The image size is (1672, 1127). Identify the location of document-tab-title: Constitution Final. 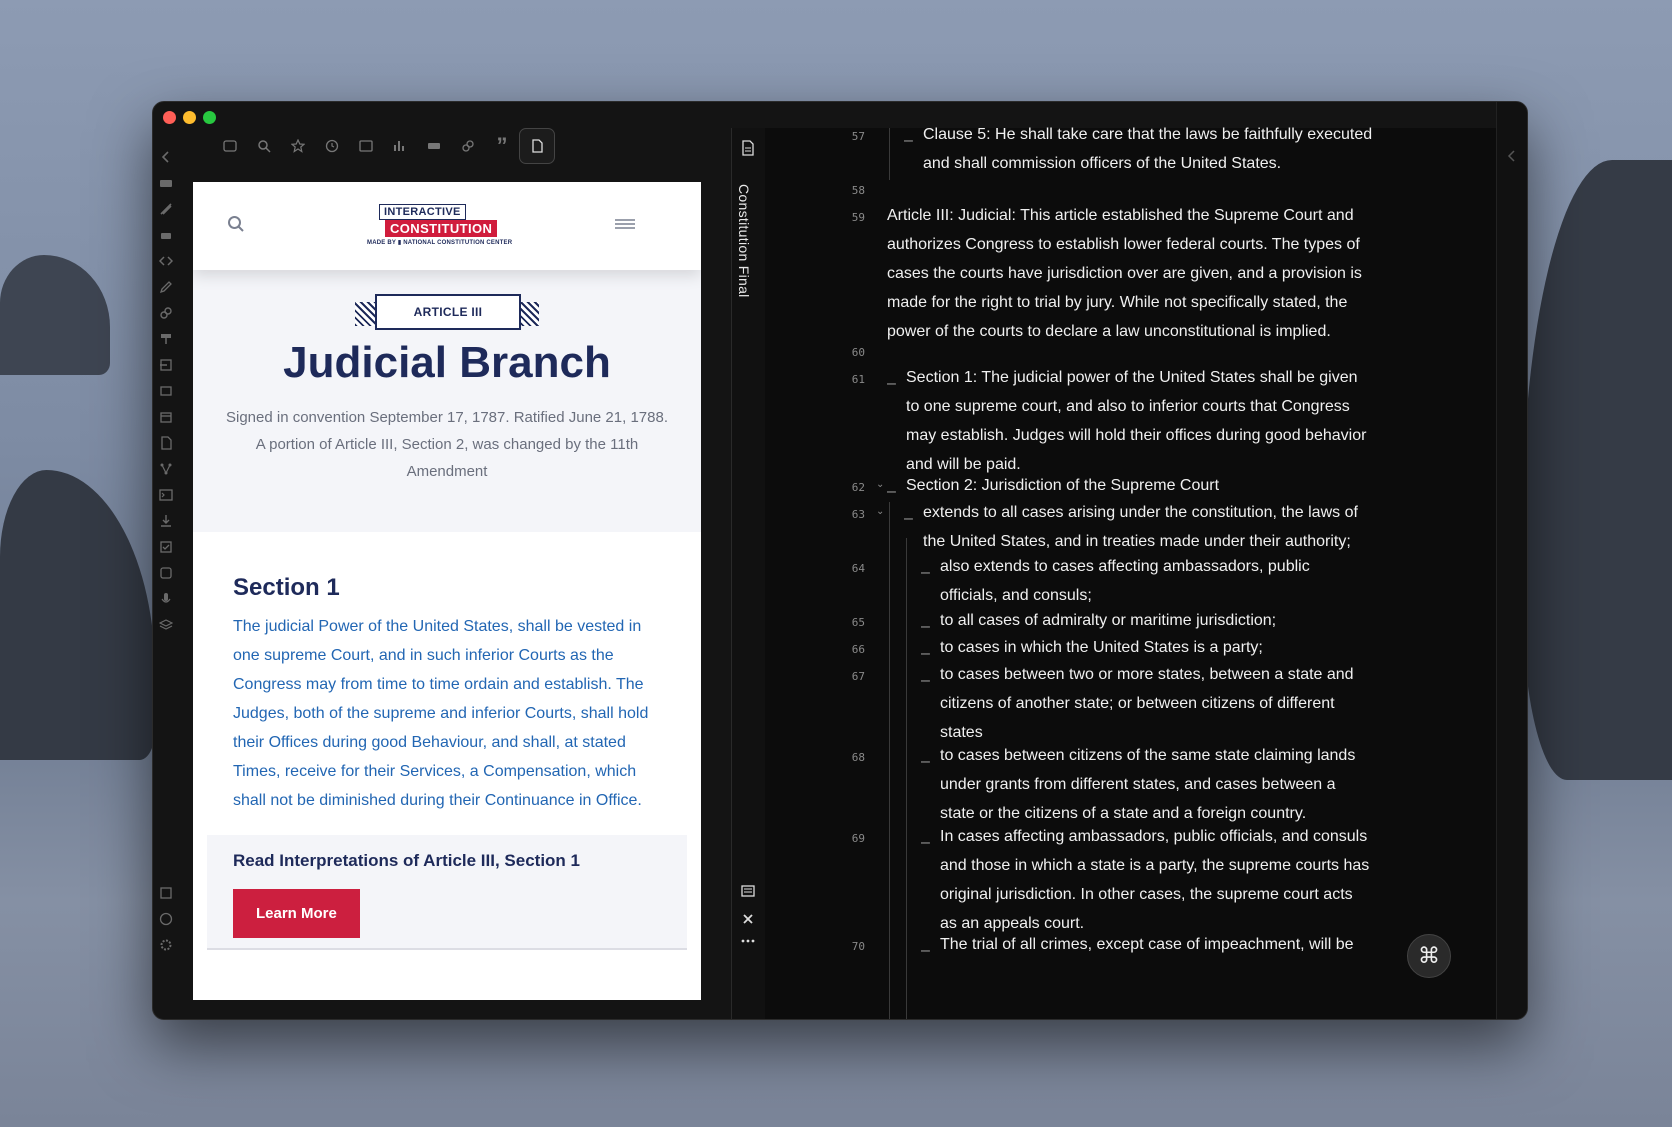
(744, 241).